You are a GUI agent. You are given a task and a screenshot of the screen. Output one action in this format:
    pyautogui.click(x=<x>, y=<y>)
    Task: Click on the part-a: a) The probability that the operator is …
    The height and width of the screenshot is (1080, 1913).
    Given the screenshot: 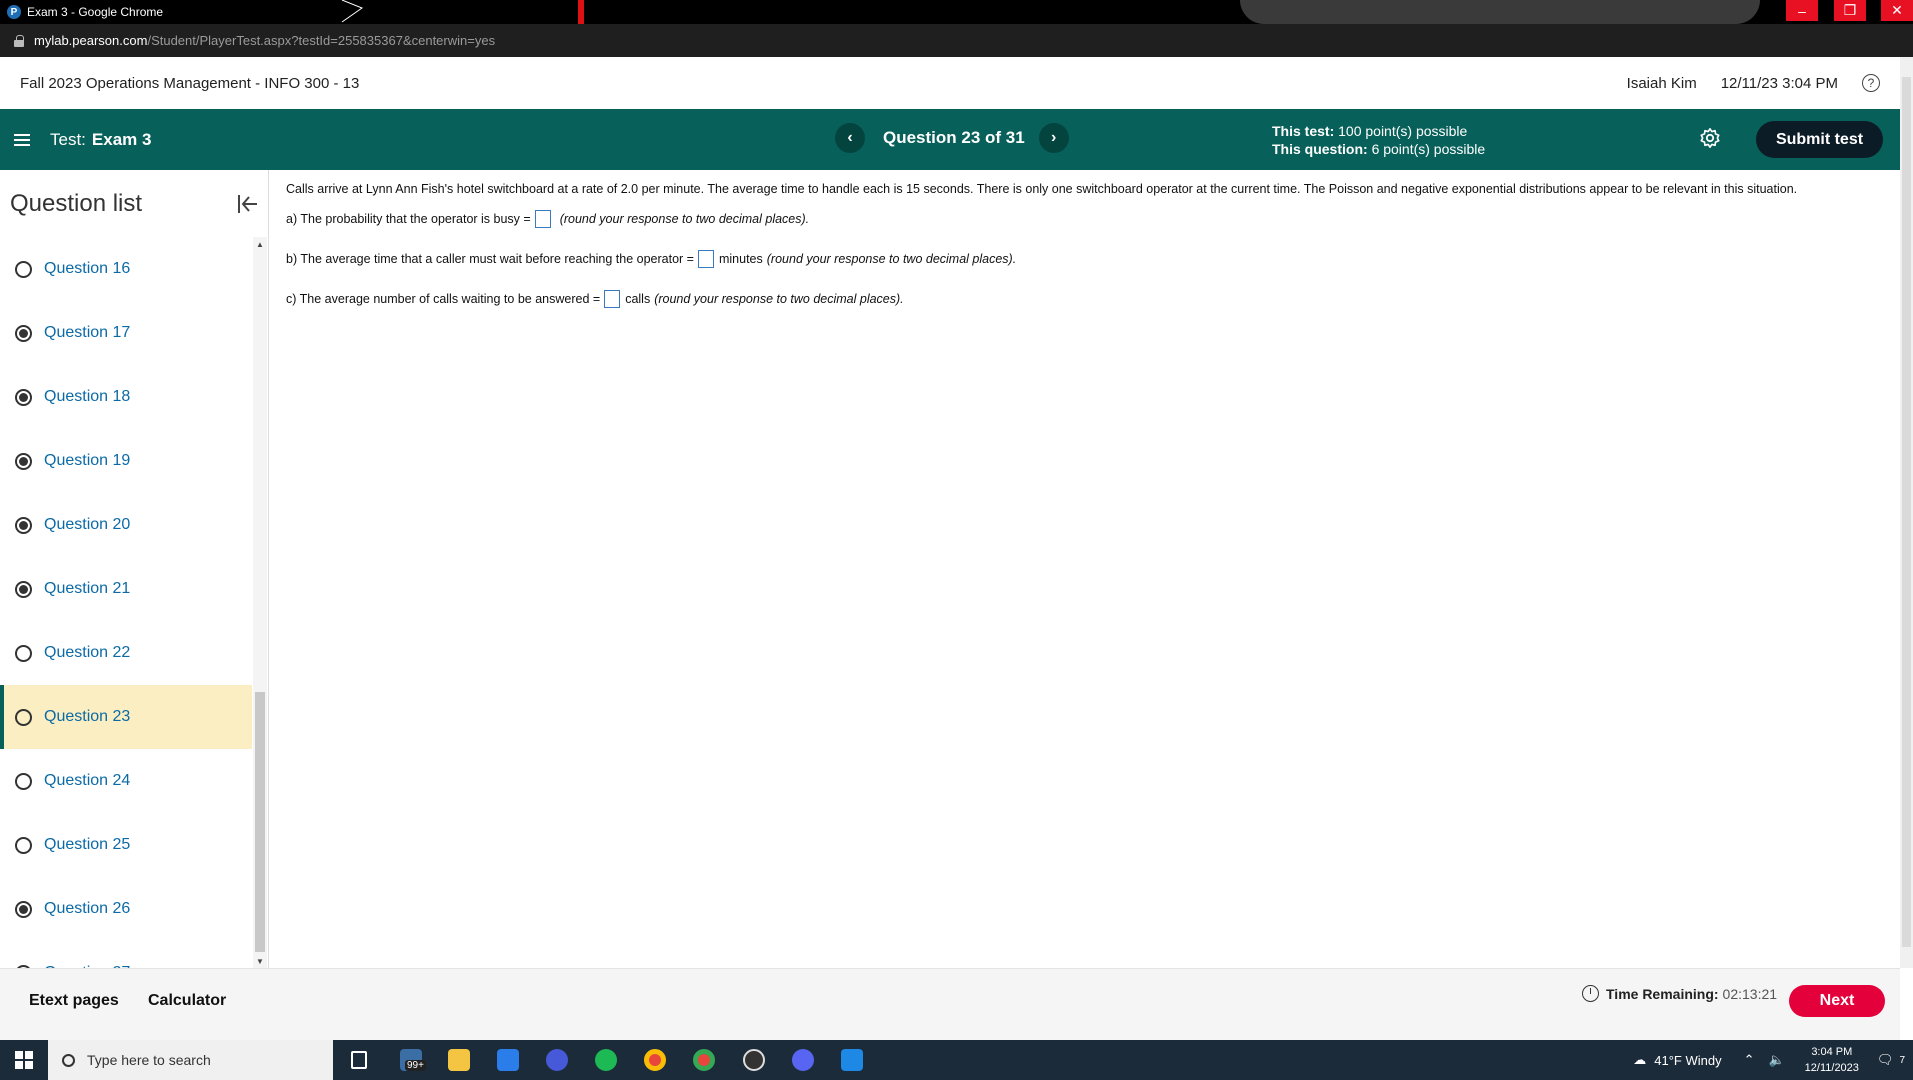 What is the action you would take?
    pyautogui.click(x=1091, y=219)
    